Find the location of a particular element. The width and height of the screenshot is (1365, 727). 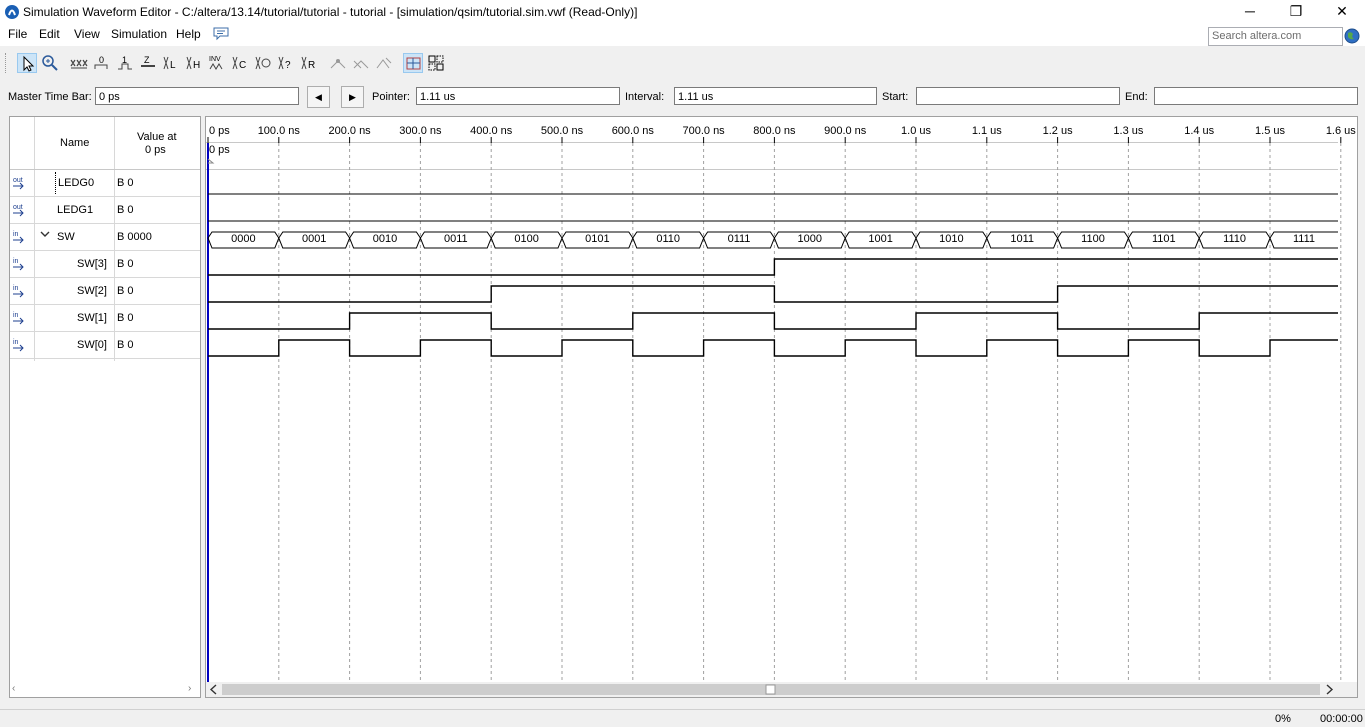

bus-value-label: 1110 is located at coordinates (1234, 239).